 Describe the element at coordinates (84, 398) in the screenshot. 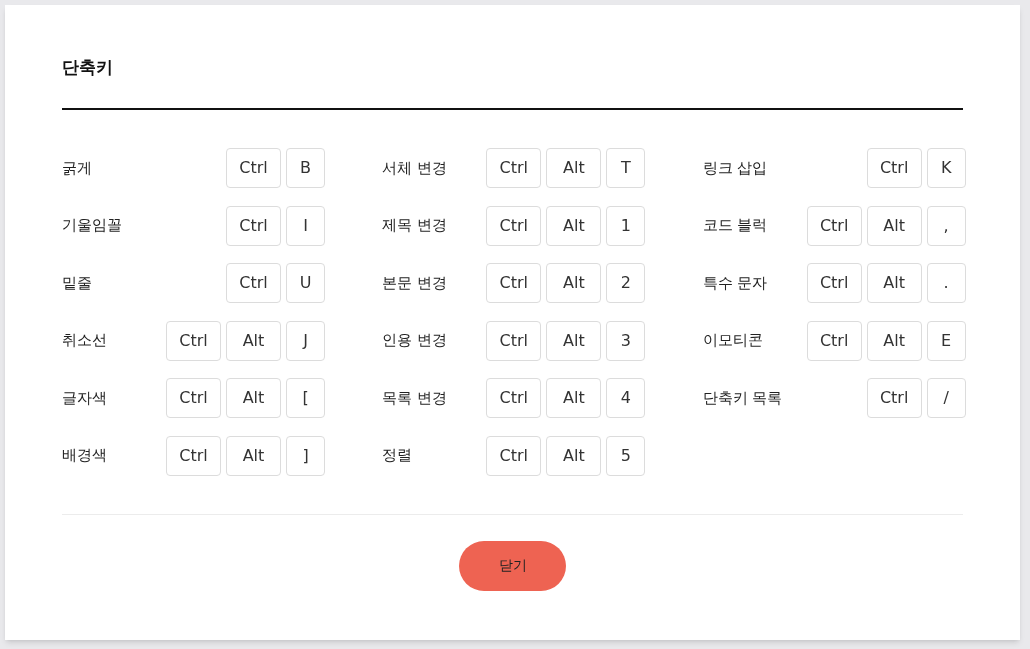

I see `shortcut-label: 글자색` at that location.